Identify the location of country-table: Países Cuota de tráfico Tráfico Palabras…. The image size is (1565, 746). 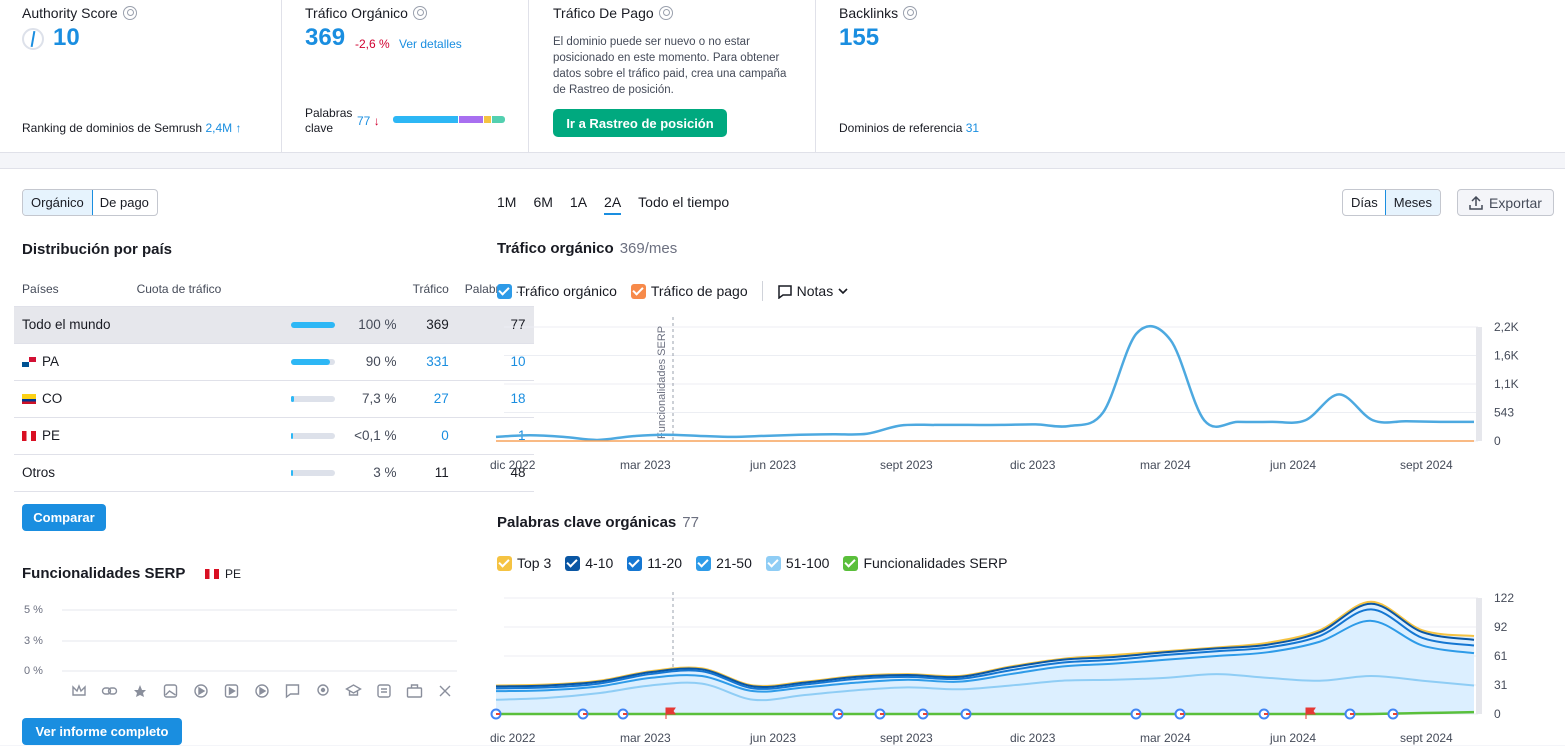
(274, 382).